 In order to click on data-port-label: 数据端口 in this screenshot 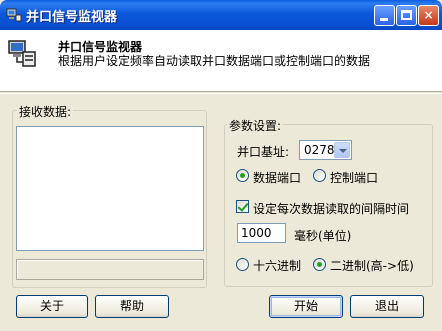, I will do `click(277, 178)`.